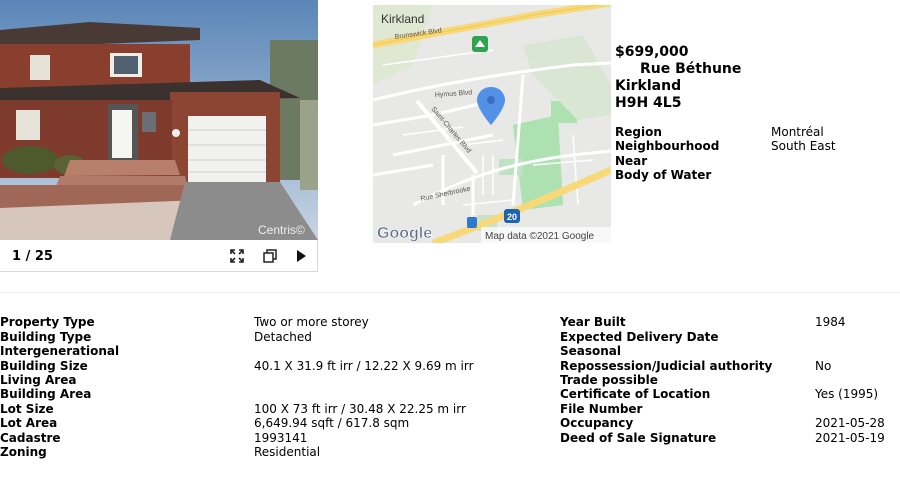 The width and height of the screenshot is (900, 478). What do you see at coordinates (270, 256) in the screenshot?
I see `gallery-view-icon` at bounding box center [270, 256].